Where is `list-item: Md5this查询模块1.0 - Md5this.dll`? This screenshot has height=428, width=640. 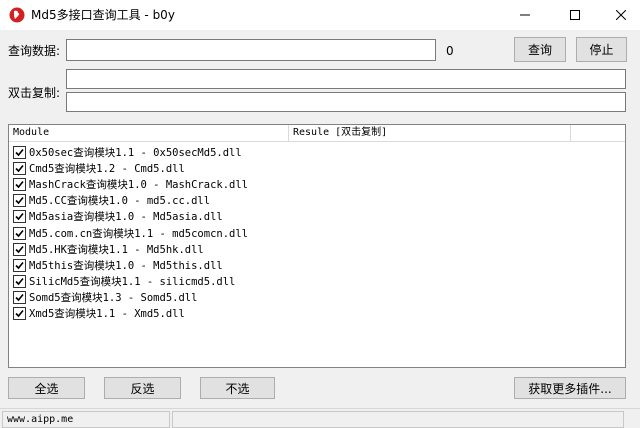 list-item: Md5this查询模块1.0 - Md5this.dll is located at coordinates (130, 265).